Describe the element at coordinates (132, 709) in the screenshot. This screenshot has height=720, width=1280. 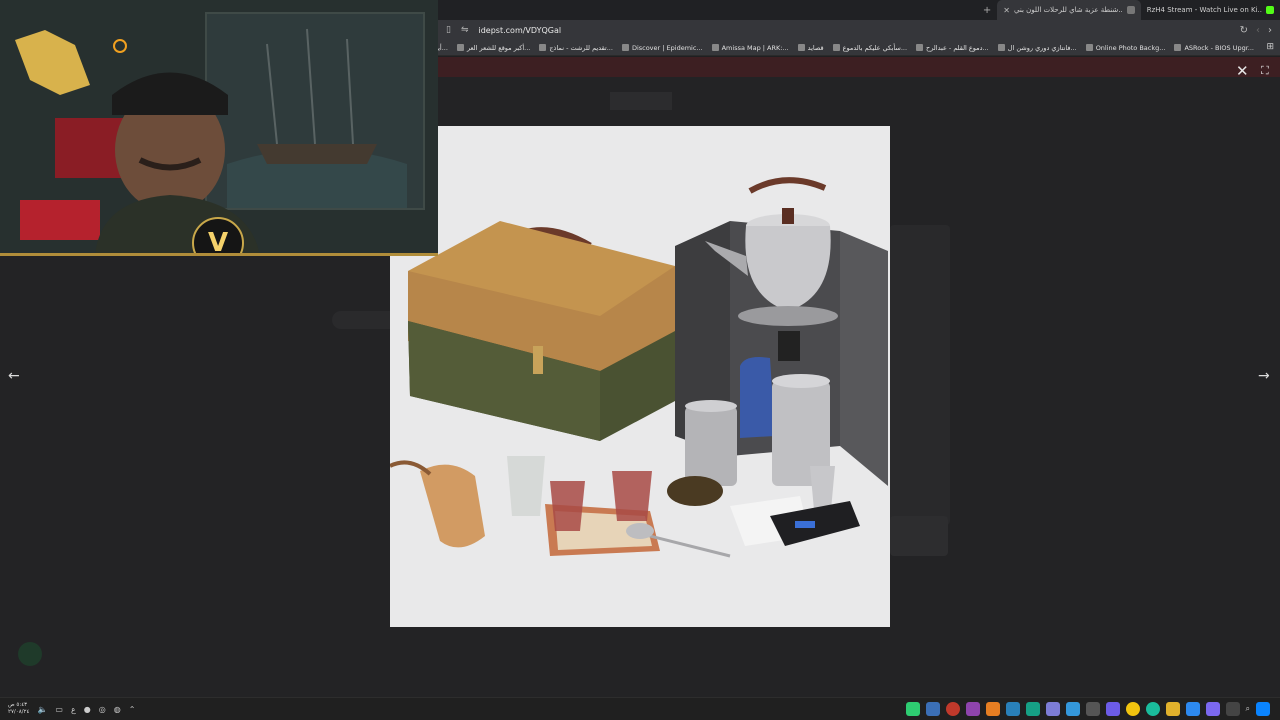
I see `chevron-up-icon: ⌃` at that location.